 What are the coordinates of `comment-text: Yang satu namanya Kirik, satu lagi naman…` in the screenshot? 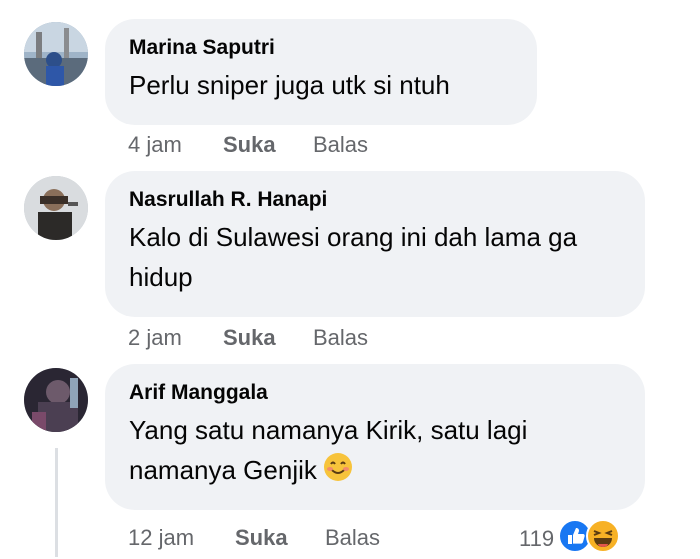 It's located at (364, 451).